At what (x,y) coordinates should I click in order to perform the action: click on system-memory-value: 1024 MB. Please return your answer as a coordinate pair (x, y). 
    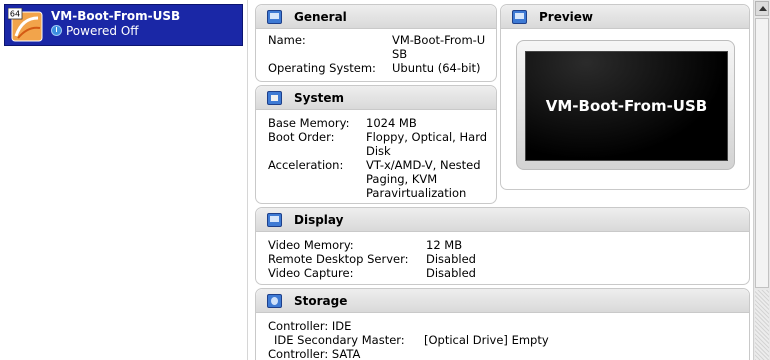
    Looking at the image, I should click on (391, 123).